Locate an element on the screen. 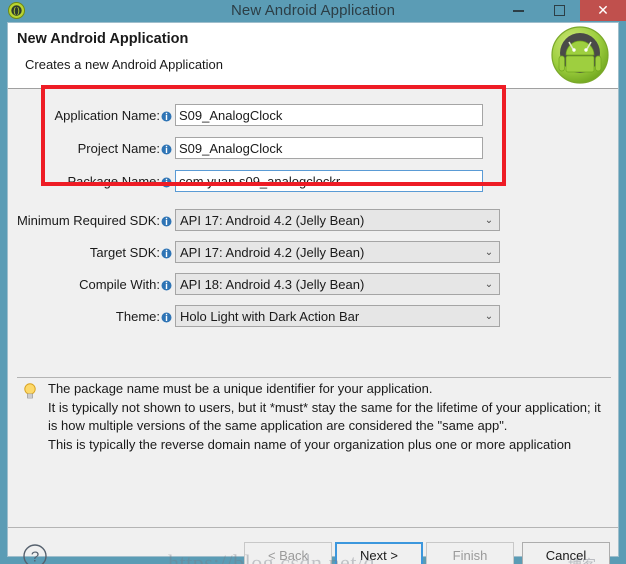 The image size is (626, 564). window-titlebar: () New Android Application ✕ is located at coordinates (313, 11).